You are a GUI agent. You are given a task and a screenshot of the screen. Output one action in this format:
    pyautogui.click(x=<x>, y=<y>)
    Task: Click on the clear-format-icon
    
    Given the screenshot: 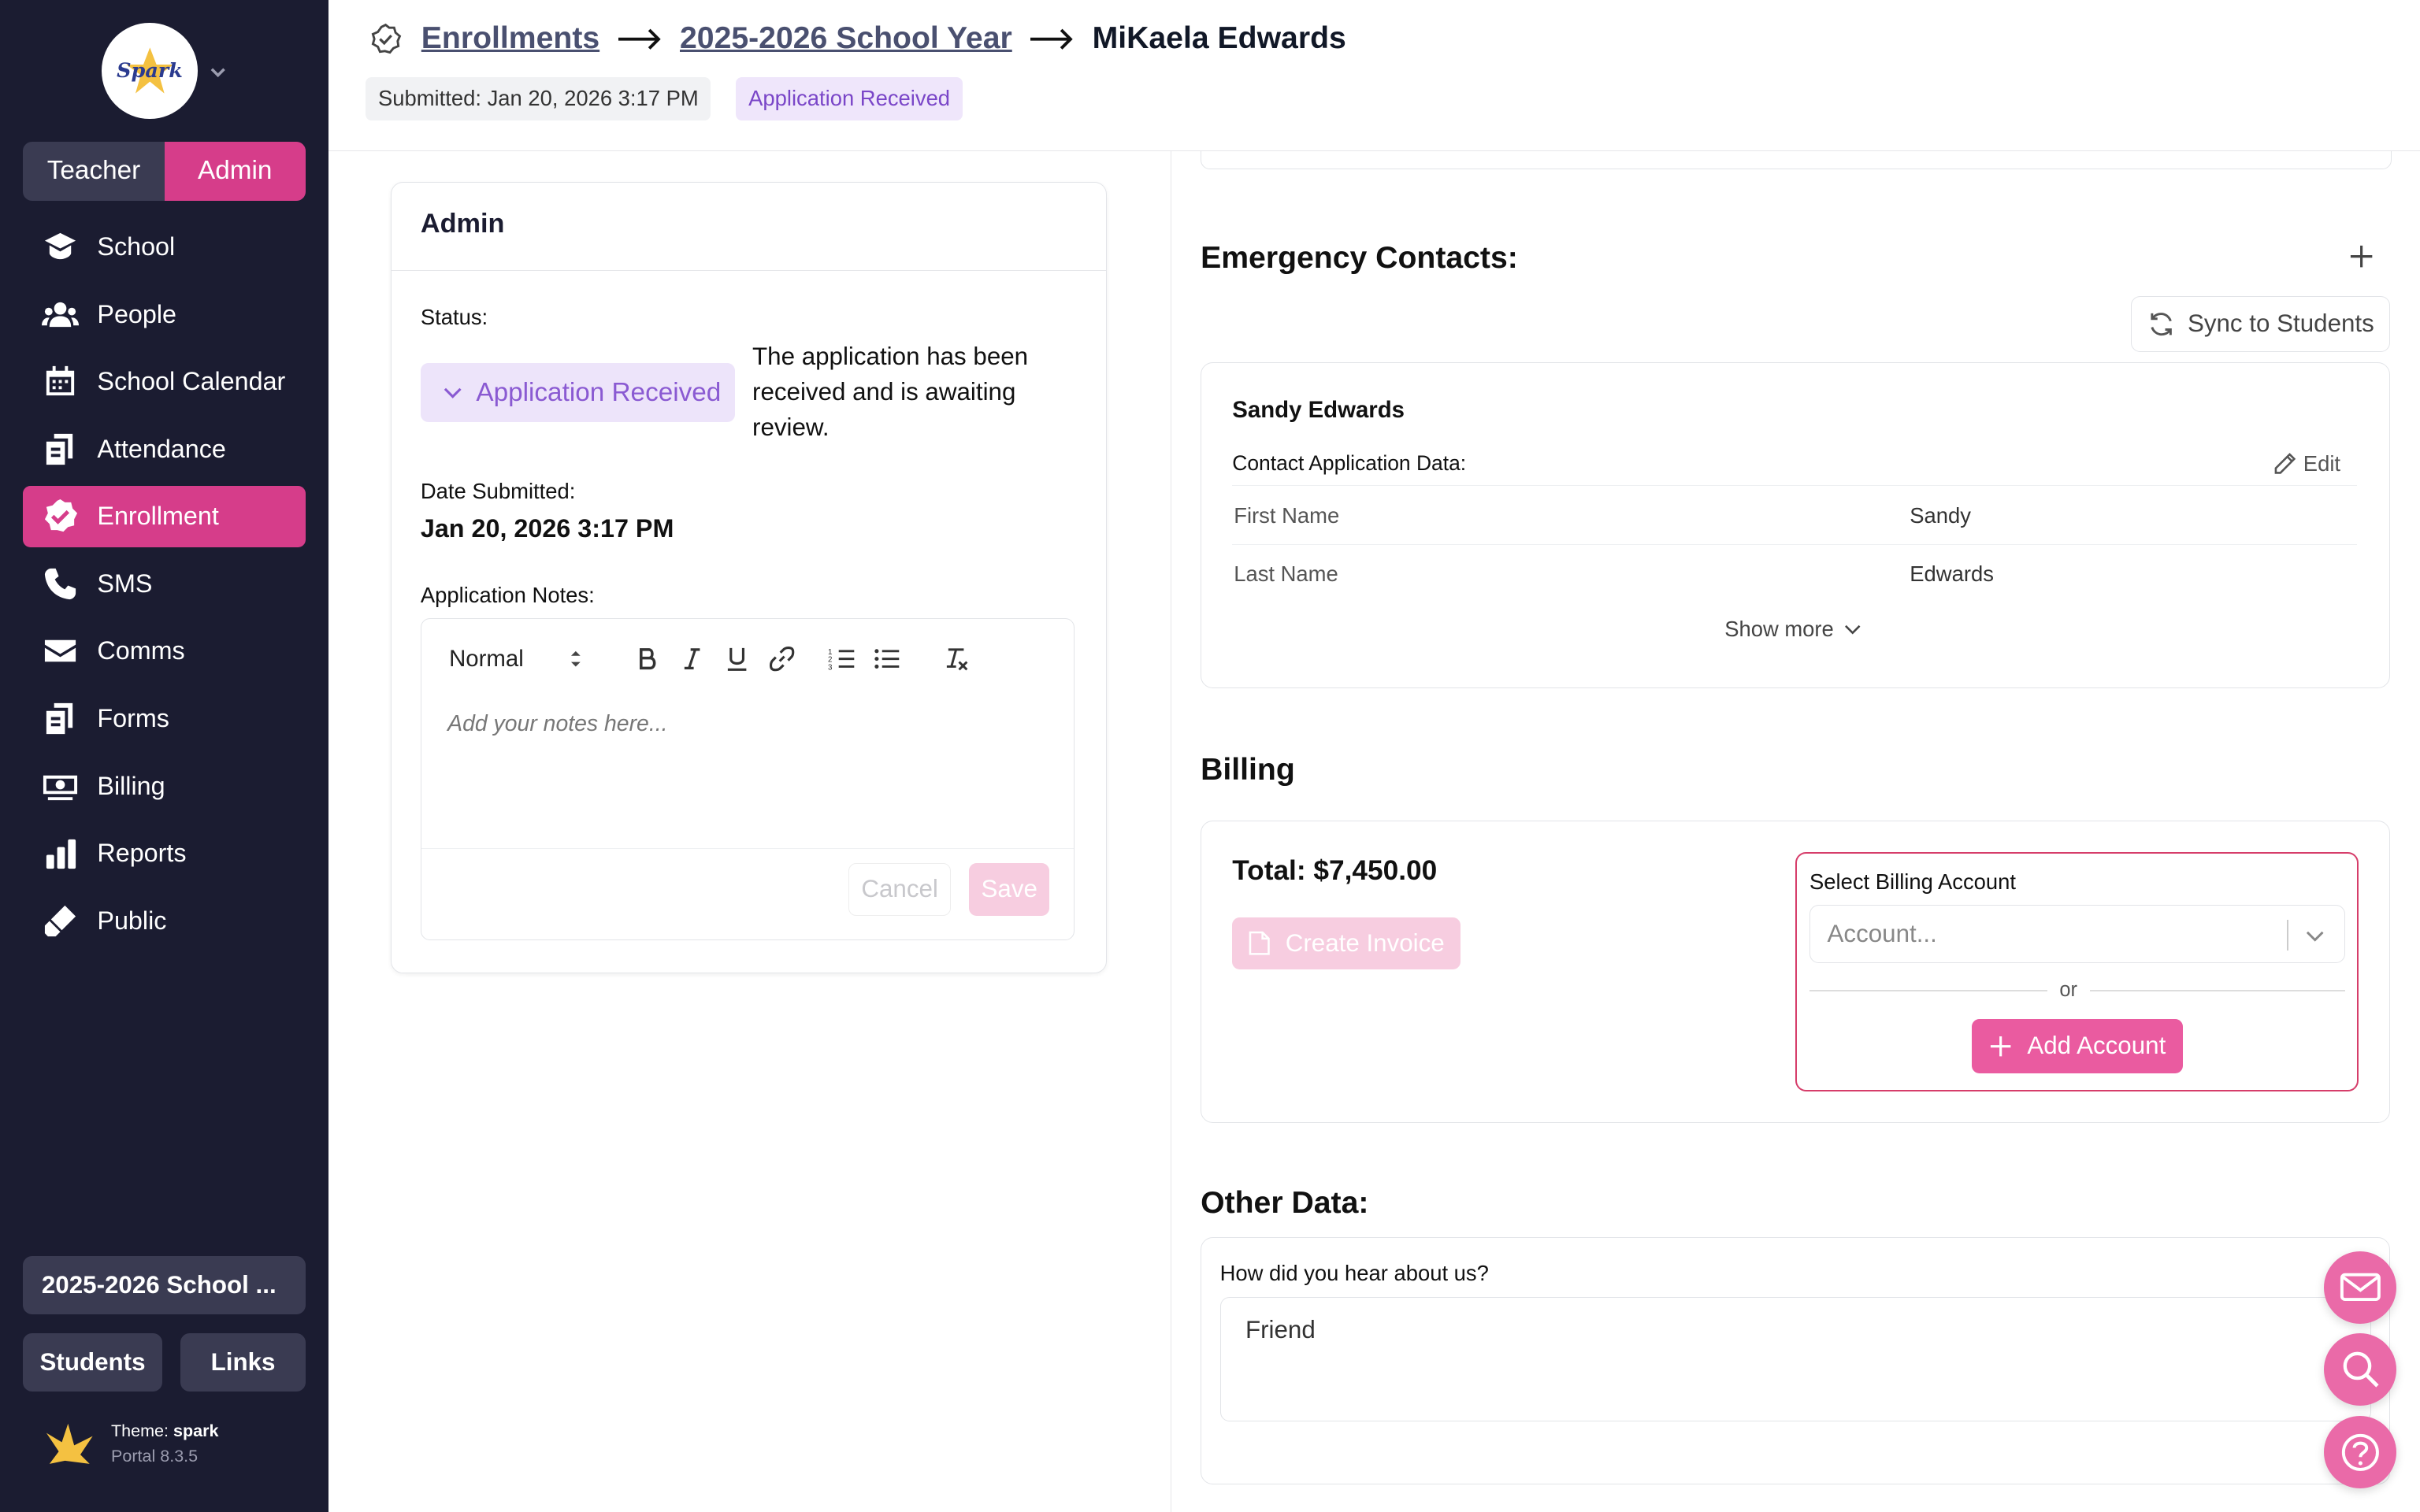 What is the action you would take?
    pyautogui.click(x=957, y=659)
    